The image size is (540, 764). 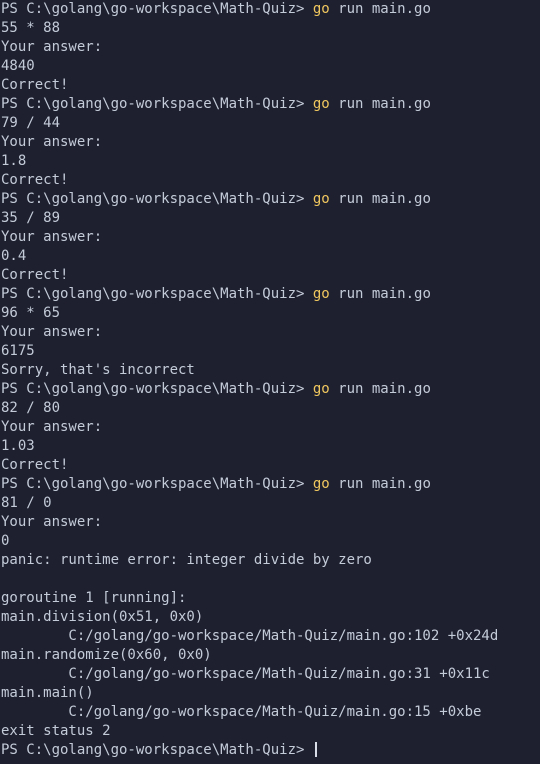 What do you see at coordinates (98, 370) in the screenshot?
I see `output-line: Sorry, that's incorrect` at bounding box center [98, 370].